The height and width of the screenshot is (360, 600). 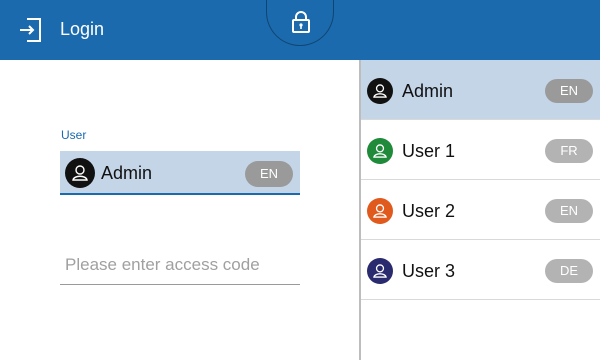 I want to click on lock-button, so click(x=300, y=23).